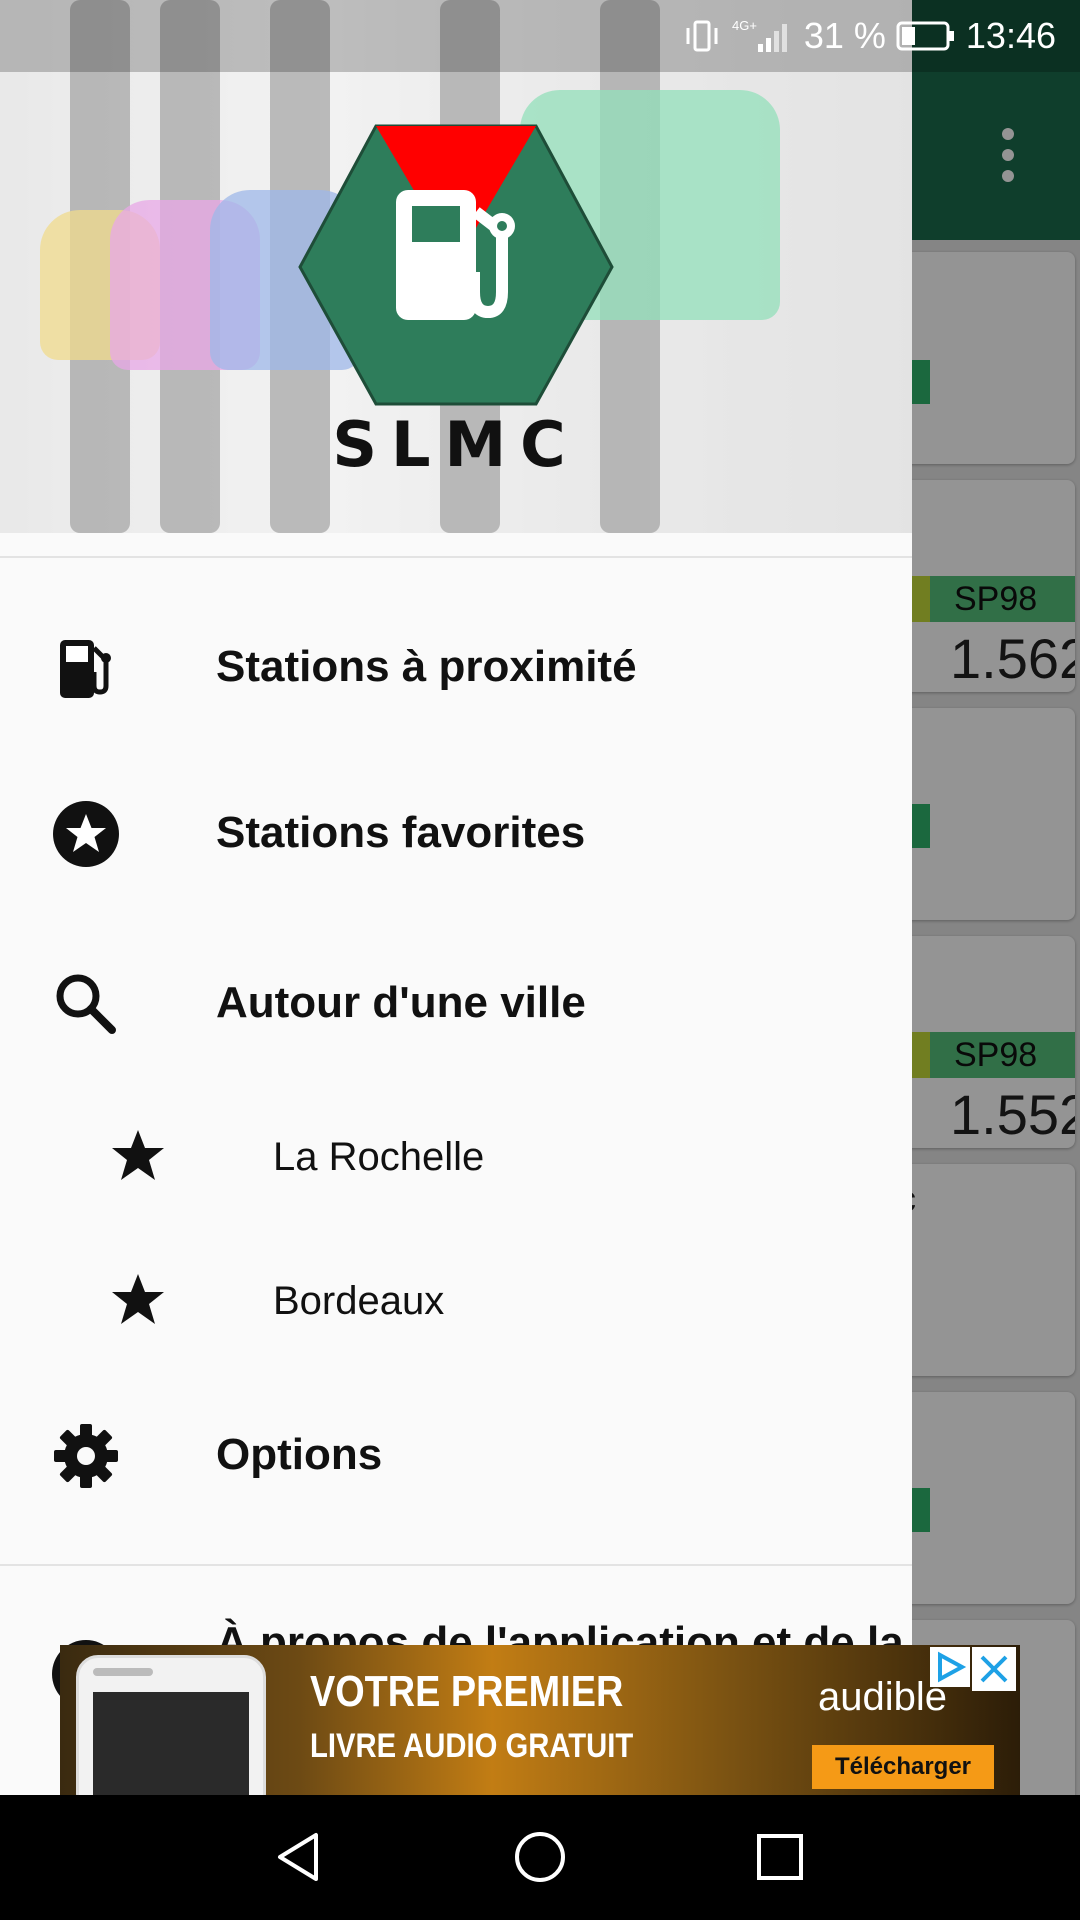 This screenshot has height=1920, width=1080. What do you see at coordinates (702, 36) in the screenshot?
I see `vibrate-icon` at bounding box center [702, 36].